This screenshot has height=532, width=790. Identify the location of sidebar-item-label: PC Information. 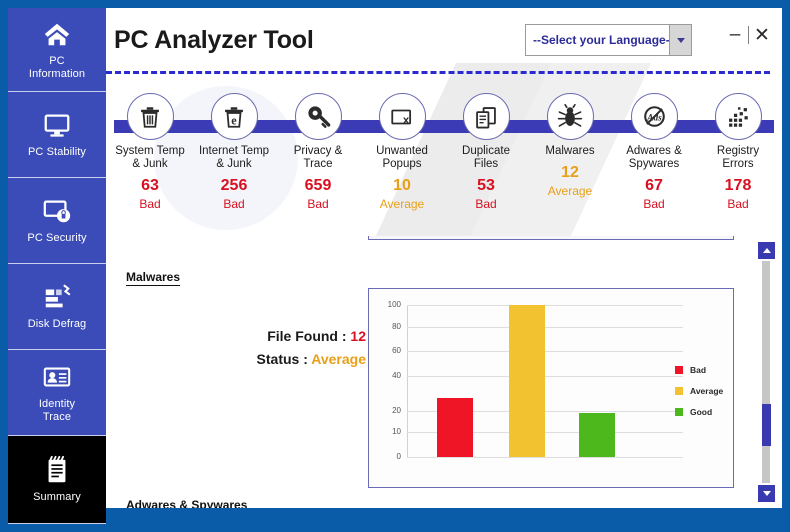
(57, 67).